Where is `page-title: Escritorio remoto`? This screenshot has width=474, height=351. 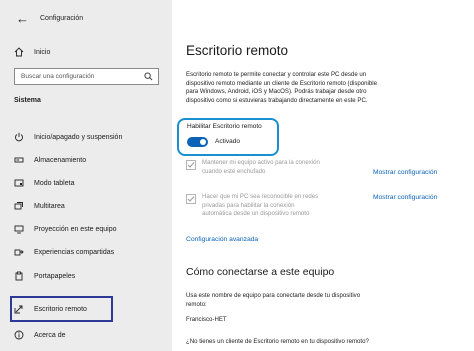
page-title: Escritorio remoto is located at coordinates (237, 50).